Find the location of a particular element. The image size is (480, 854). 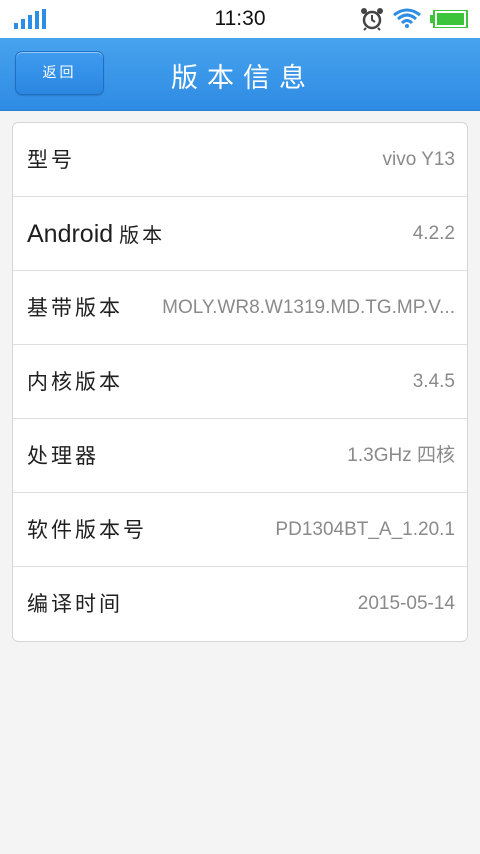

info-row-model: 型号 vivo Y13 is located at coordinates (240, 160).